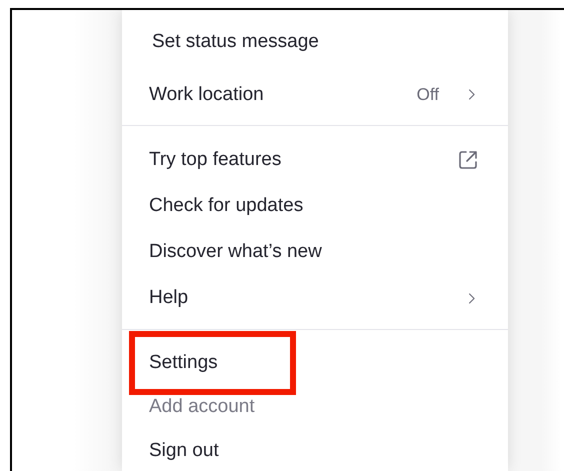  I want to click on menu-item: Settings, so click(315, 363).